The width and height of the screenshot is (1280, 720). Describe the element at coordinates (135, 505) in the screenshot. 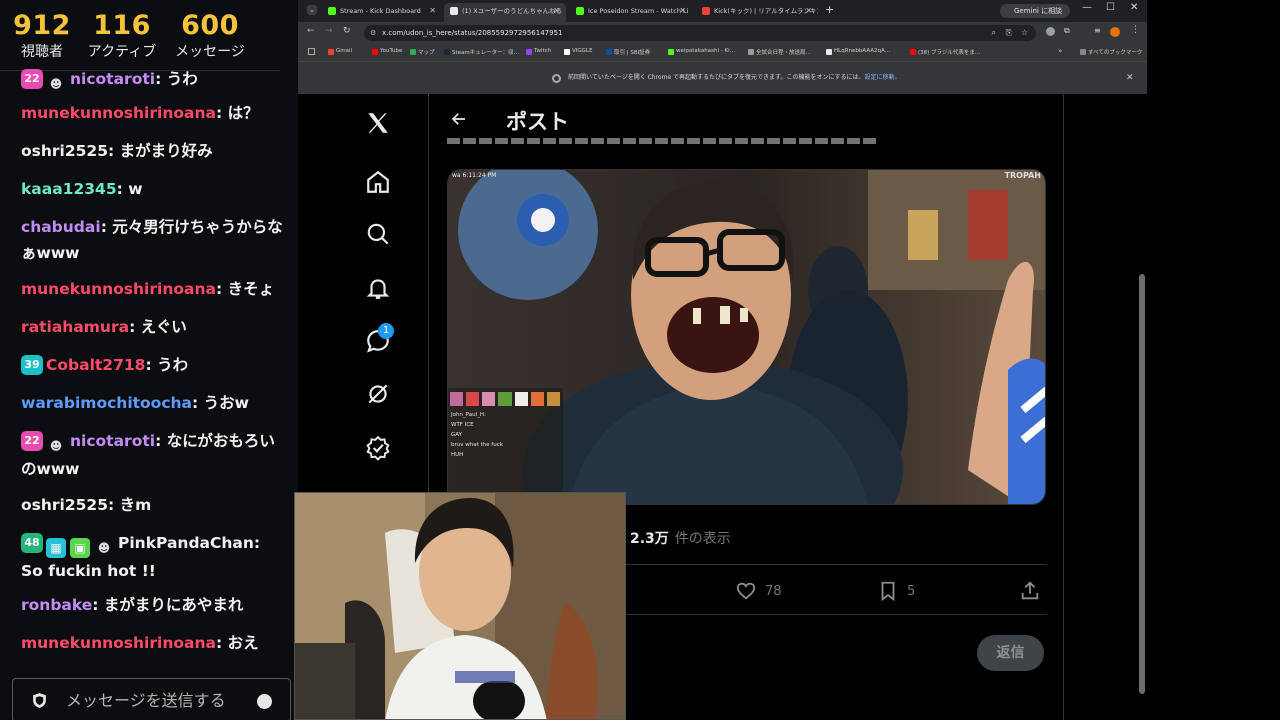

I see `chat-text: きm` at that location.